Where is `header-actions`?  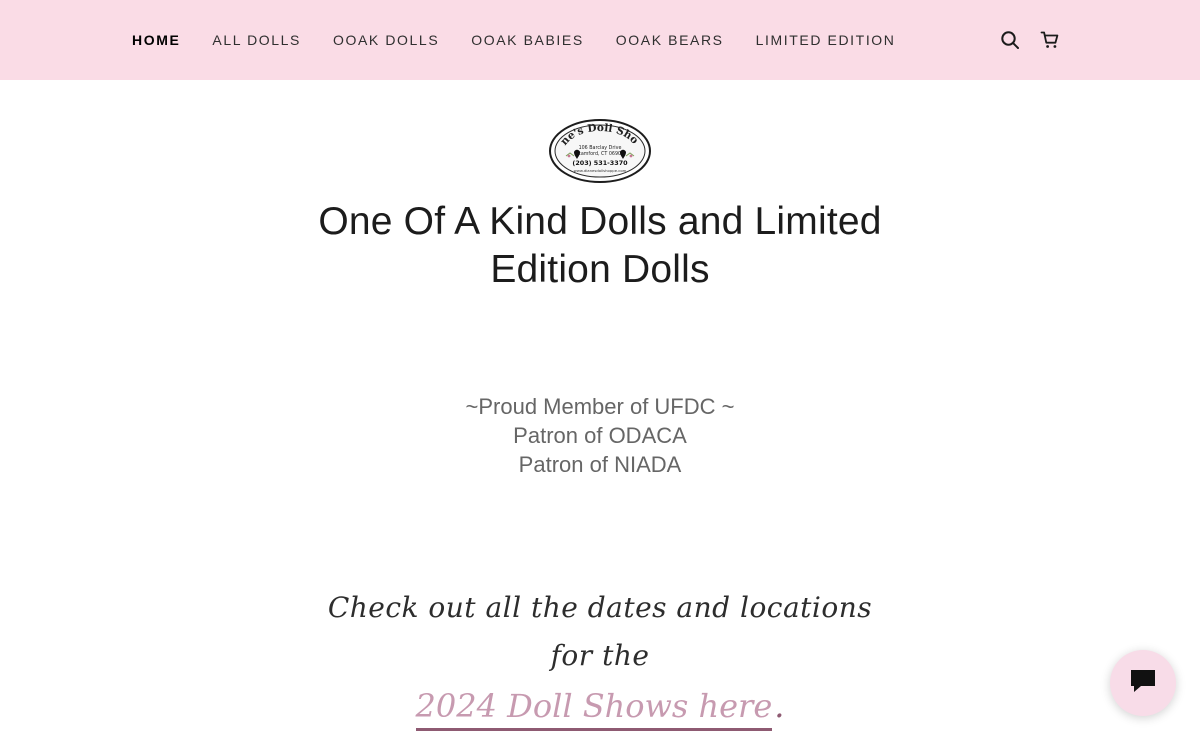
header-actions is located at coordinates (1030, 40).